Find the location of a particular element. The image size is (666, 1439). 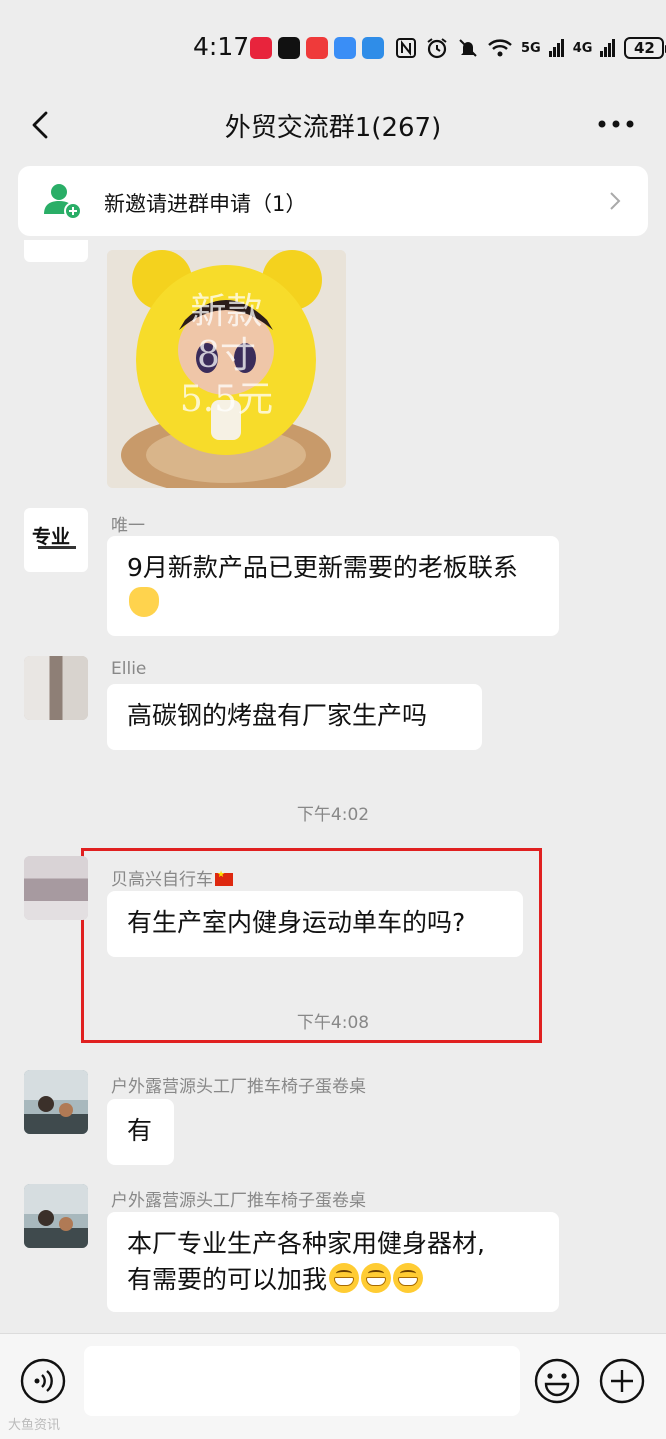

message-bubble: 本厂专业生产各种家用健身器材, 有需要的可以加我 is located at coordinates (333, 1262).